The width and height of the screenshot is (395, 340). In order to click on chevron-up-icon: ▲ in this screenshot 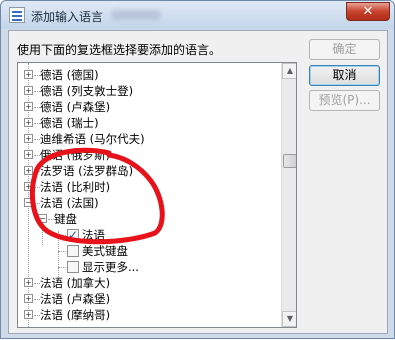, I will do `click(289, 71)`.